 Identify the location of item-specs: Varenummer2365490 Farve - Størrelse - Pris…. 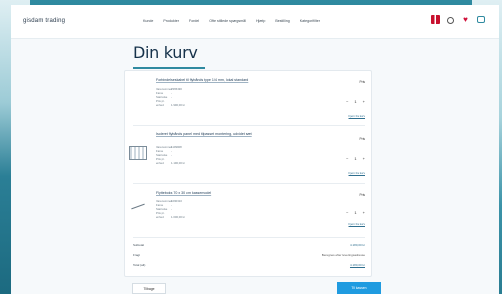
(170, 97).